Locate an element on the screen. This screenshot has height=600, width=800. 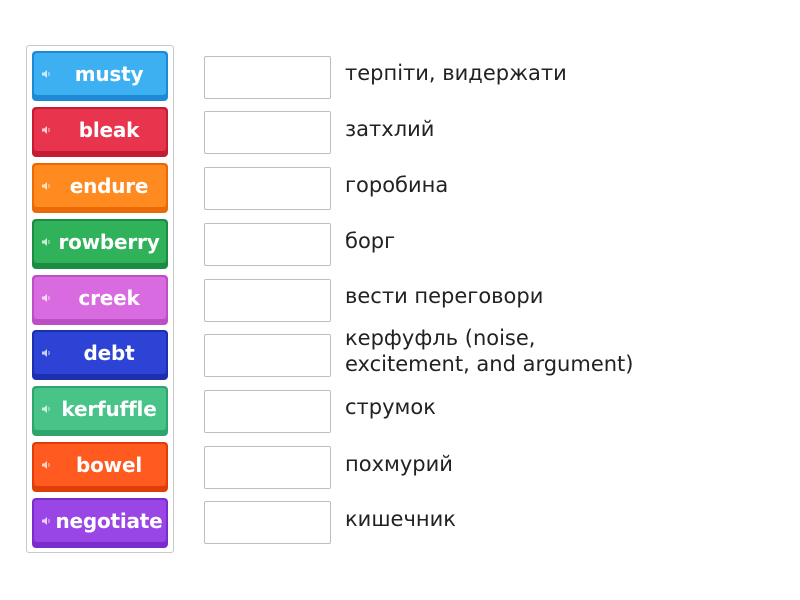
tile-word: rowberry is located at coordinates (109, 242).